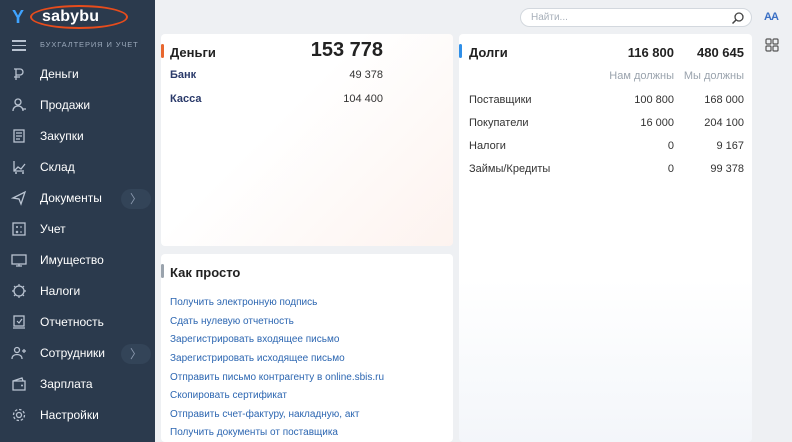 The height and width of the screenshot is (442, 792). I want to click on sidebar-item-sales: Продажи, so click(77, 105).